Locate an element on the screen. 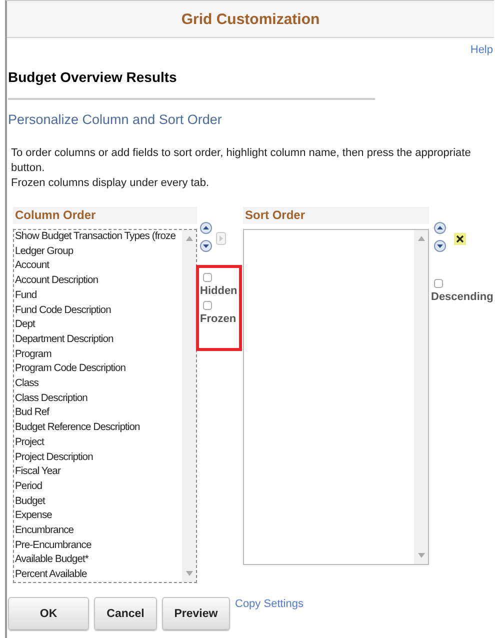  list-item: Department Description is located at coordinates (98, 340).